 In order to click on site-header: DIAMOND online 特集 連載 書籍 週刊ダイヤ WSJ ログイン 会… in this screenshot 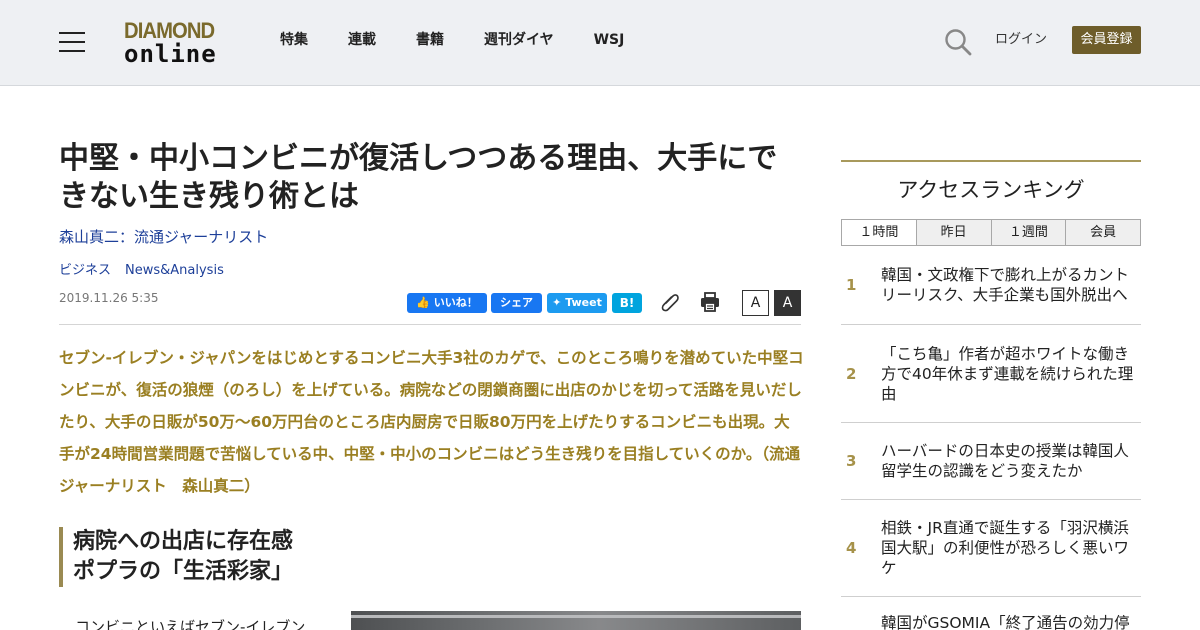, I will do `click(600, 43)`.